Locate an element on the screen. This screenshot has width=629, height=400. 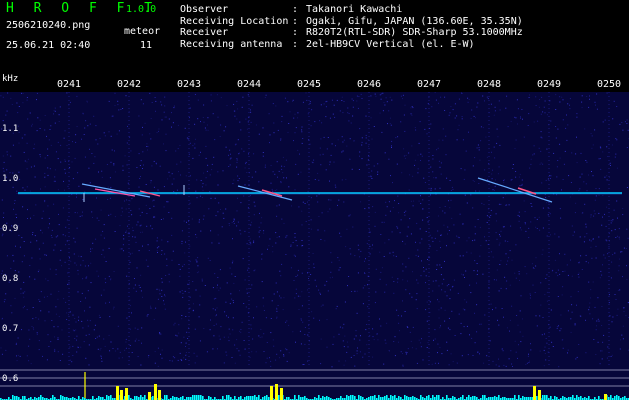
freq-tick: 0.9 is located at coordinates (10, 229).